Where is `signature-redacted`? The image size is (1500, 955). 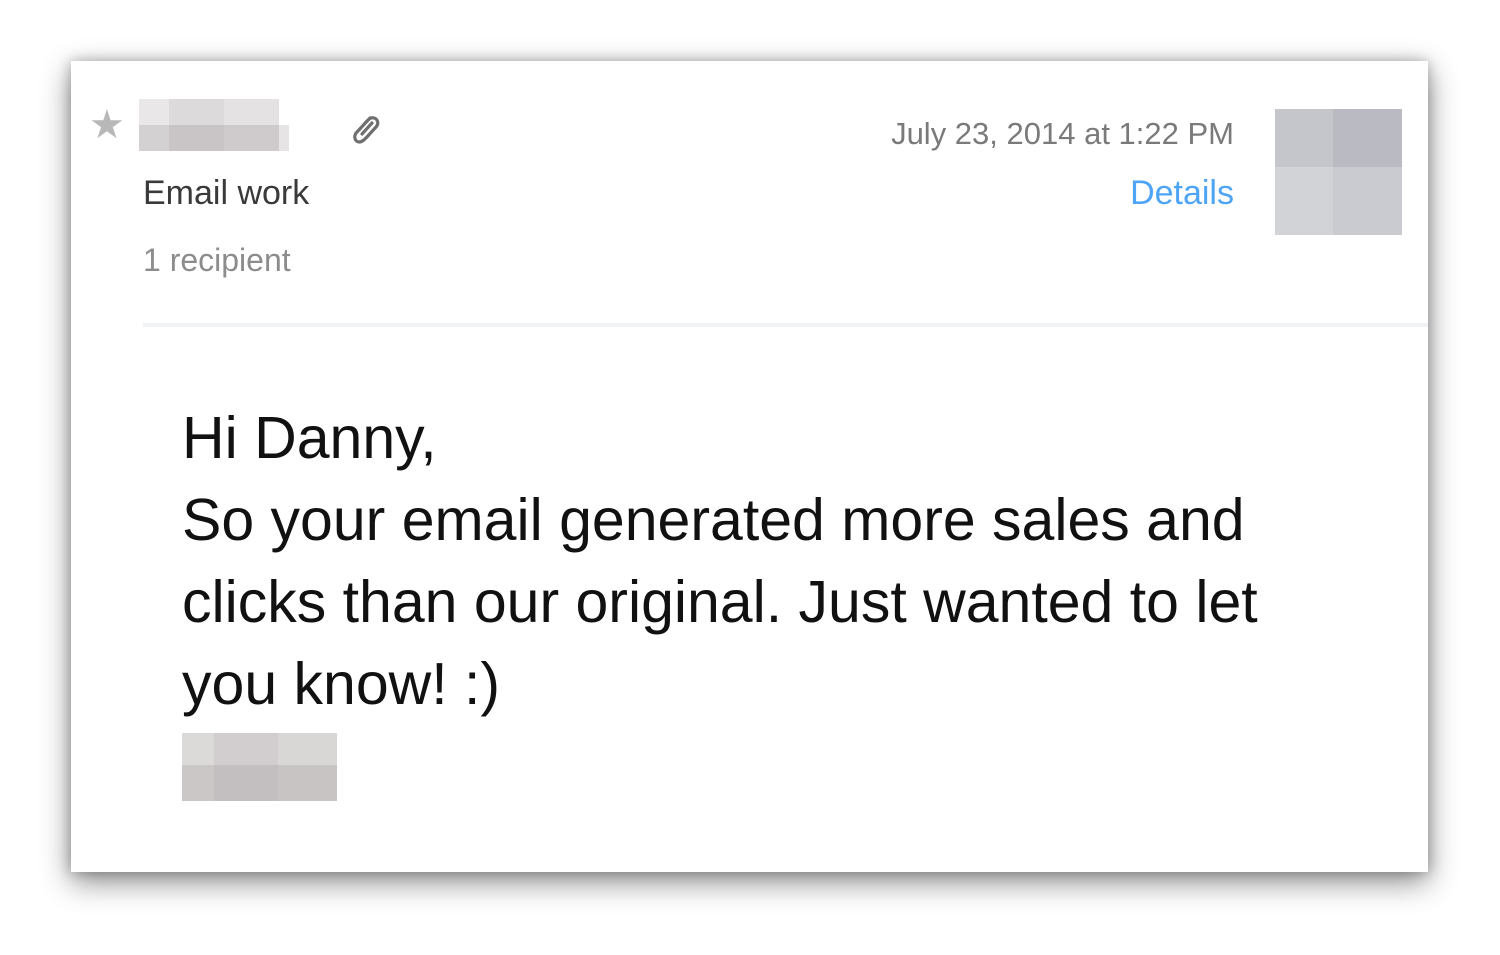 signature-redacted is located at coordinates (259, 767).